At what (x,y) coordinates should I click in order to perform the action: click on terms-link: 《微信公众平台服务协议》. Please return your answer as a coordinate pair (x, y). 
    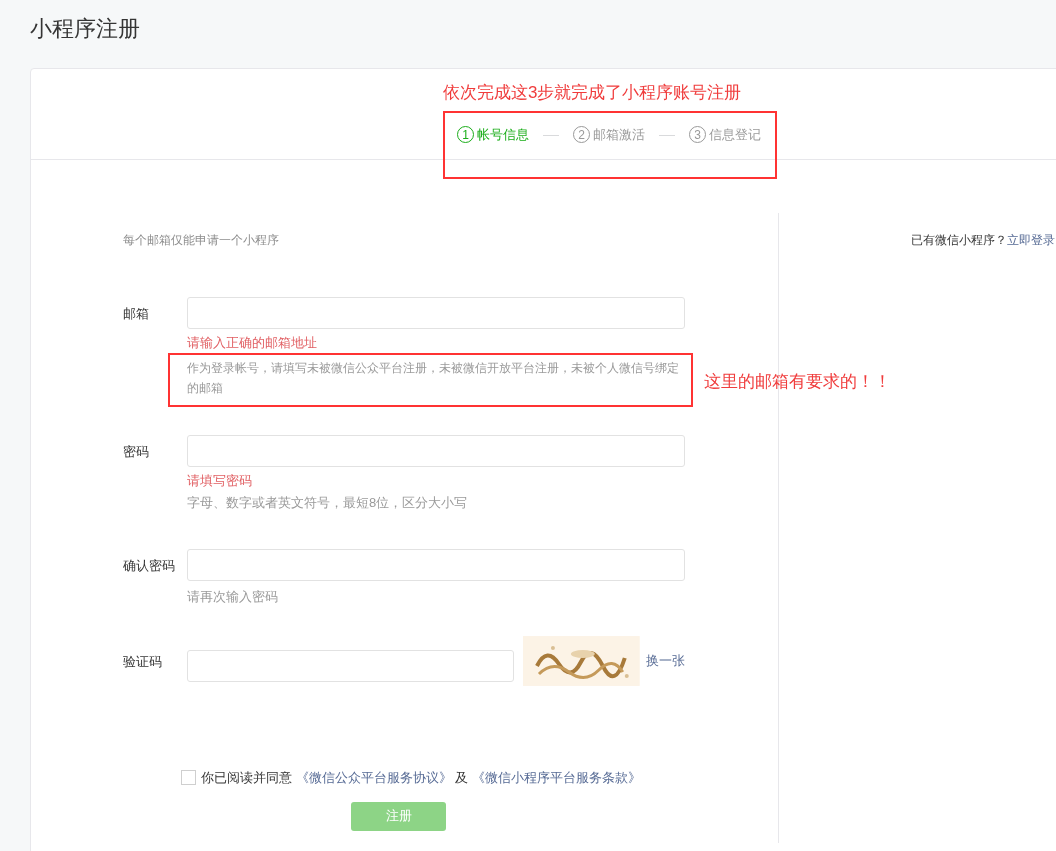
    Looking at the image, I should click on (373, 777).